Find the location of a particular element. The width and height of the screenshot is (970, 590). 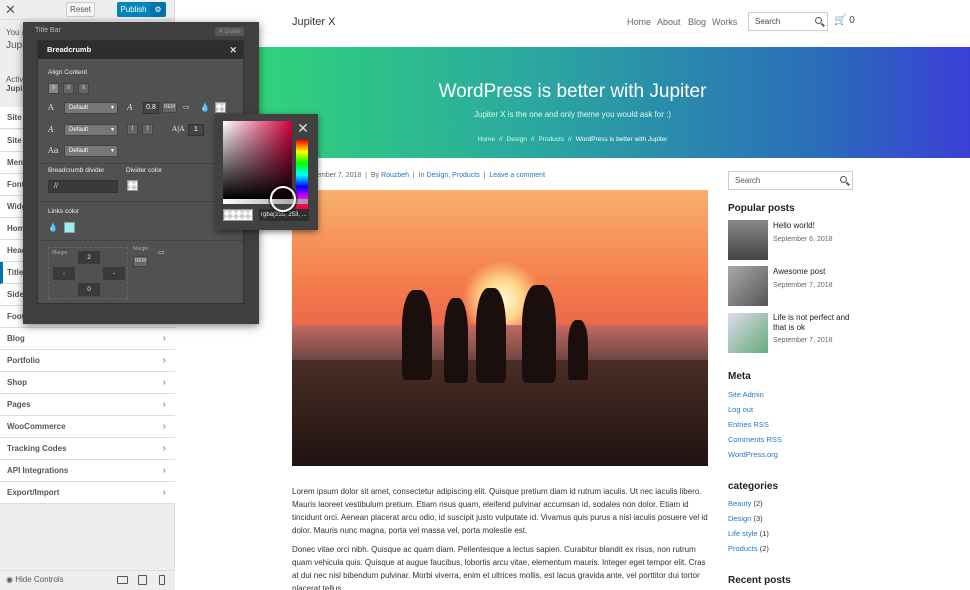

margin-unit-toggle: REM is located at coordinates (140, 261).